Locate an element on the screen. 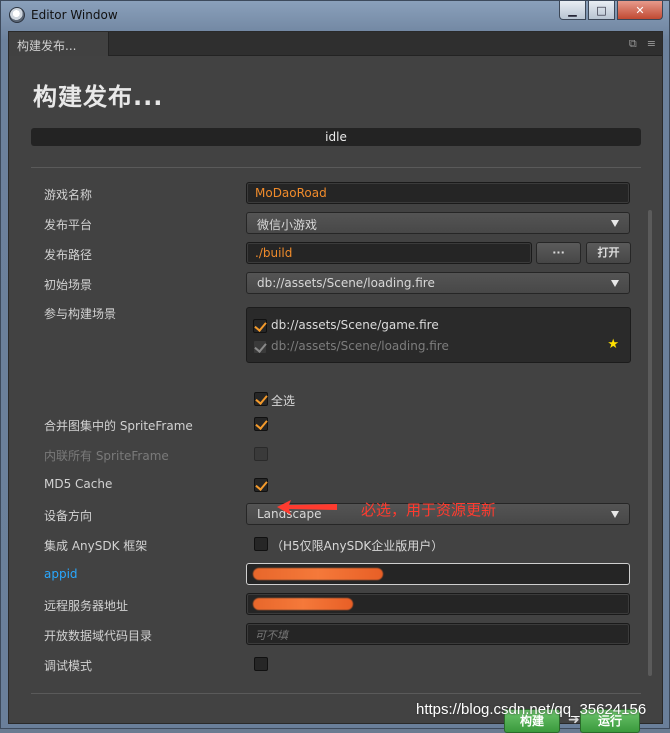  watermark: https://blog.csdn.net/qq_35624156 is located at coordinates (531, 709).